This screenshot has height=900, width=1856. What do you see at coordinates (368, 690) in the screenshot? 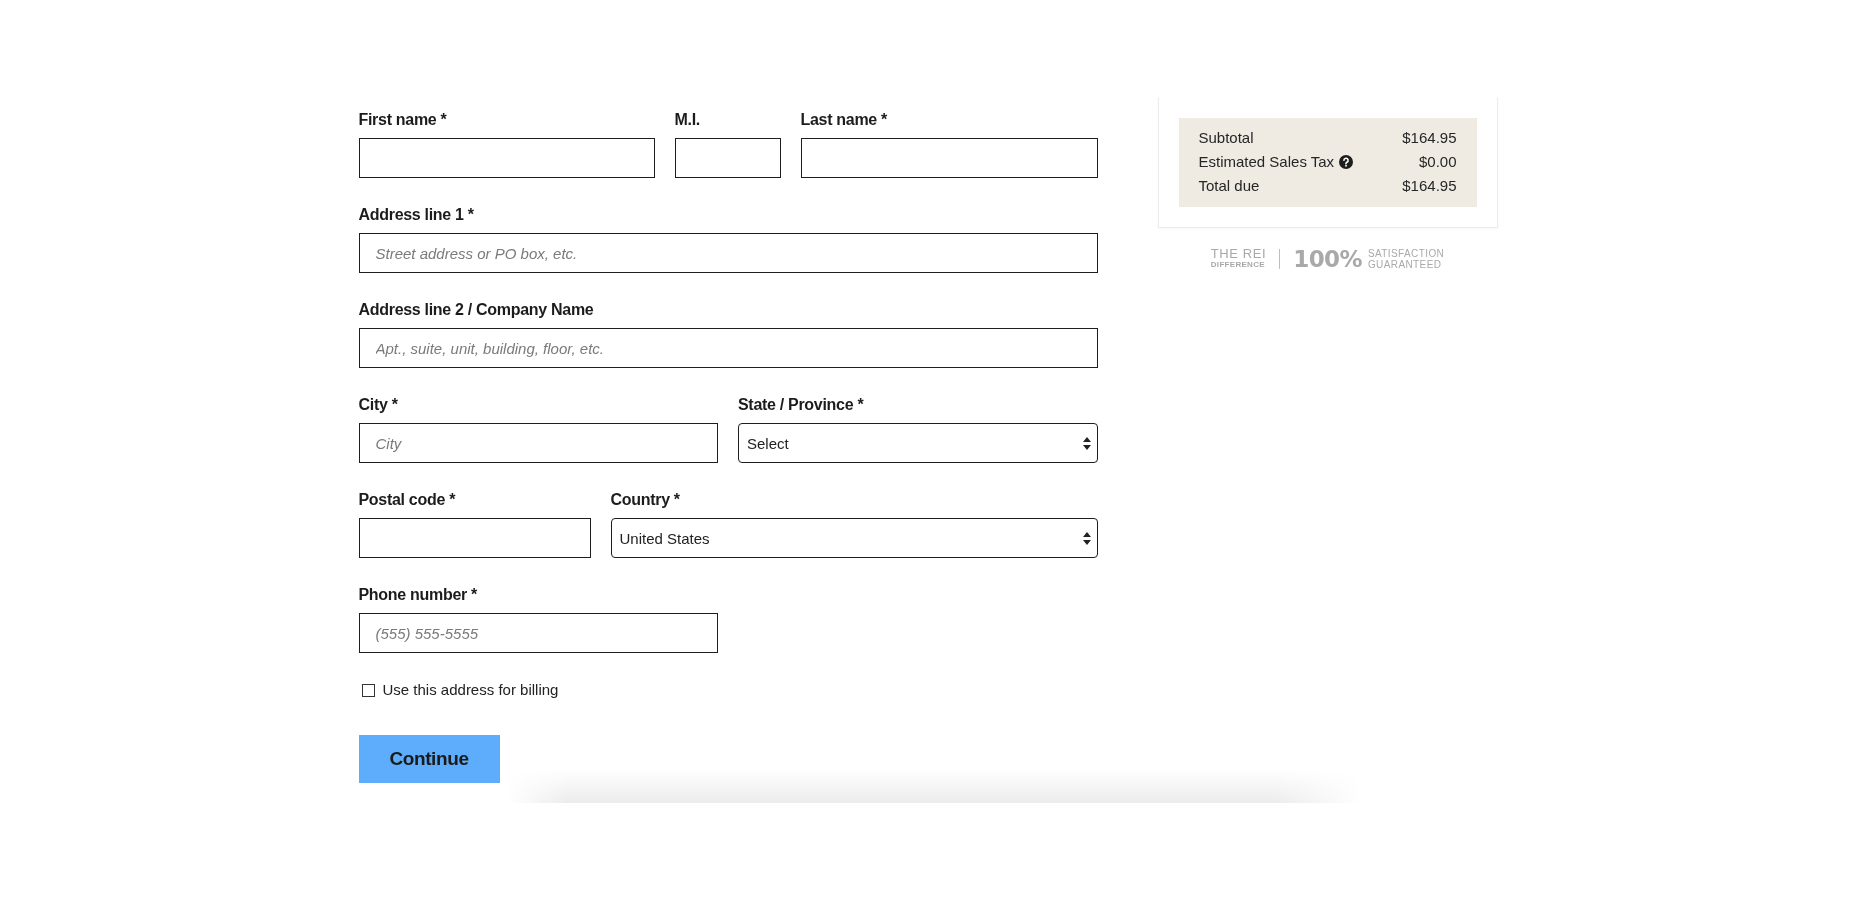
I see `checkbox` at bounding box center [368, 690].